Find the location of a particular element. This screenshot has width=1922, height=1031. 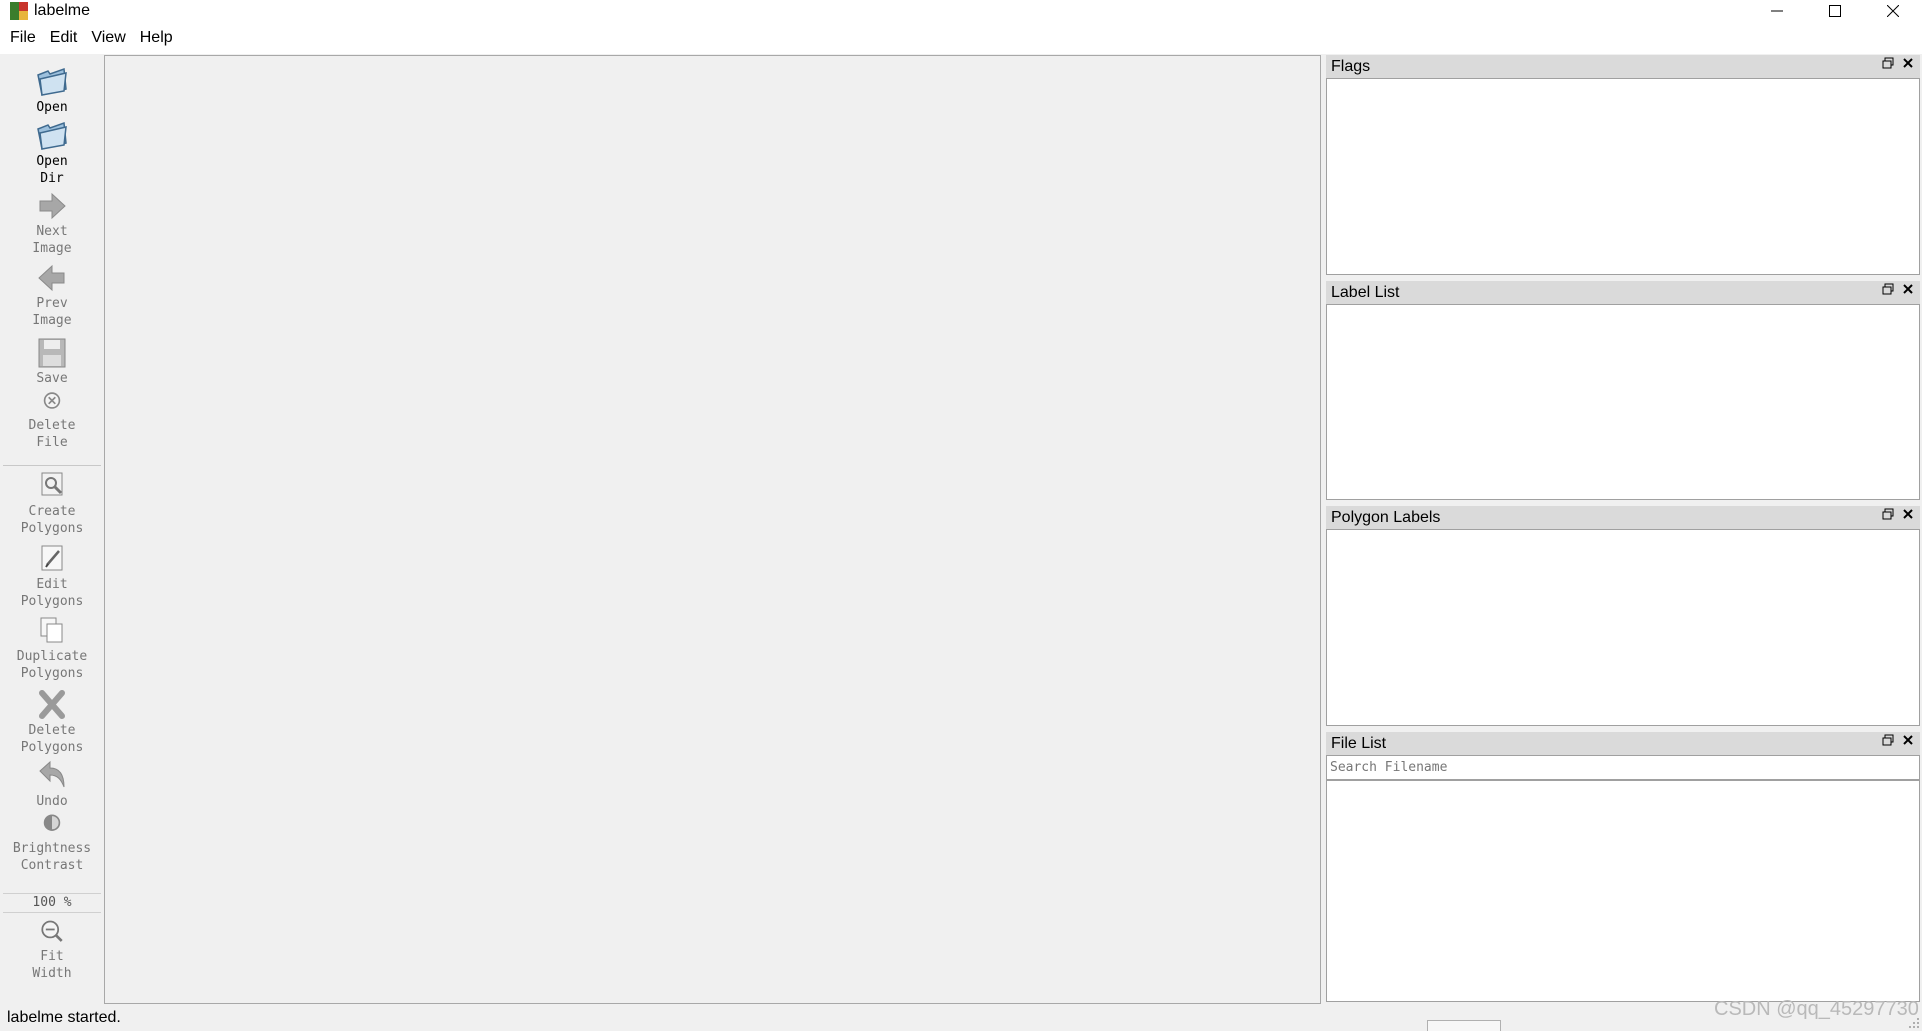

fit-width-button: Fit Width is located at coordinates (52, 950).